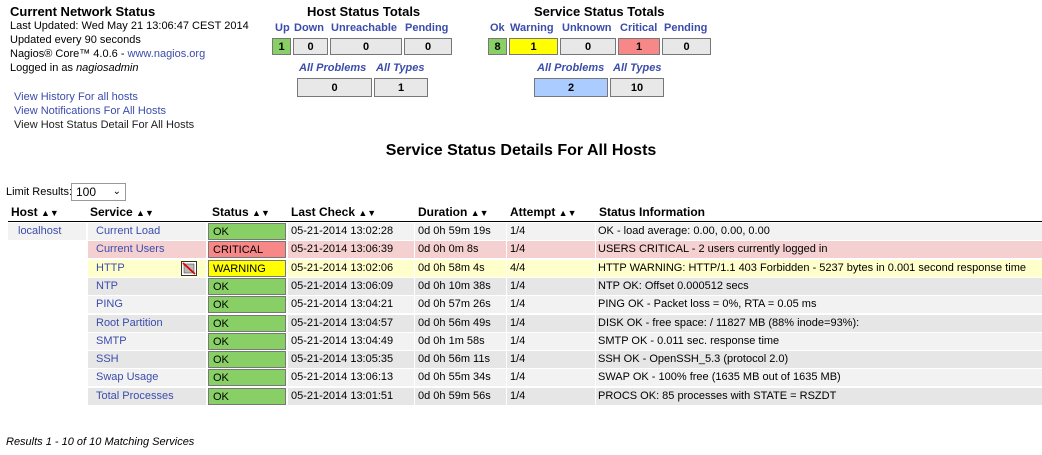 Image resolution: width=1042 pixels, height=455 pixels. I want to click on svc-all-types-count: 10, so click(637, 87).